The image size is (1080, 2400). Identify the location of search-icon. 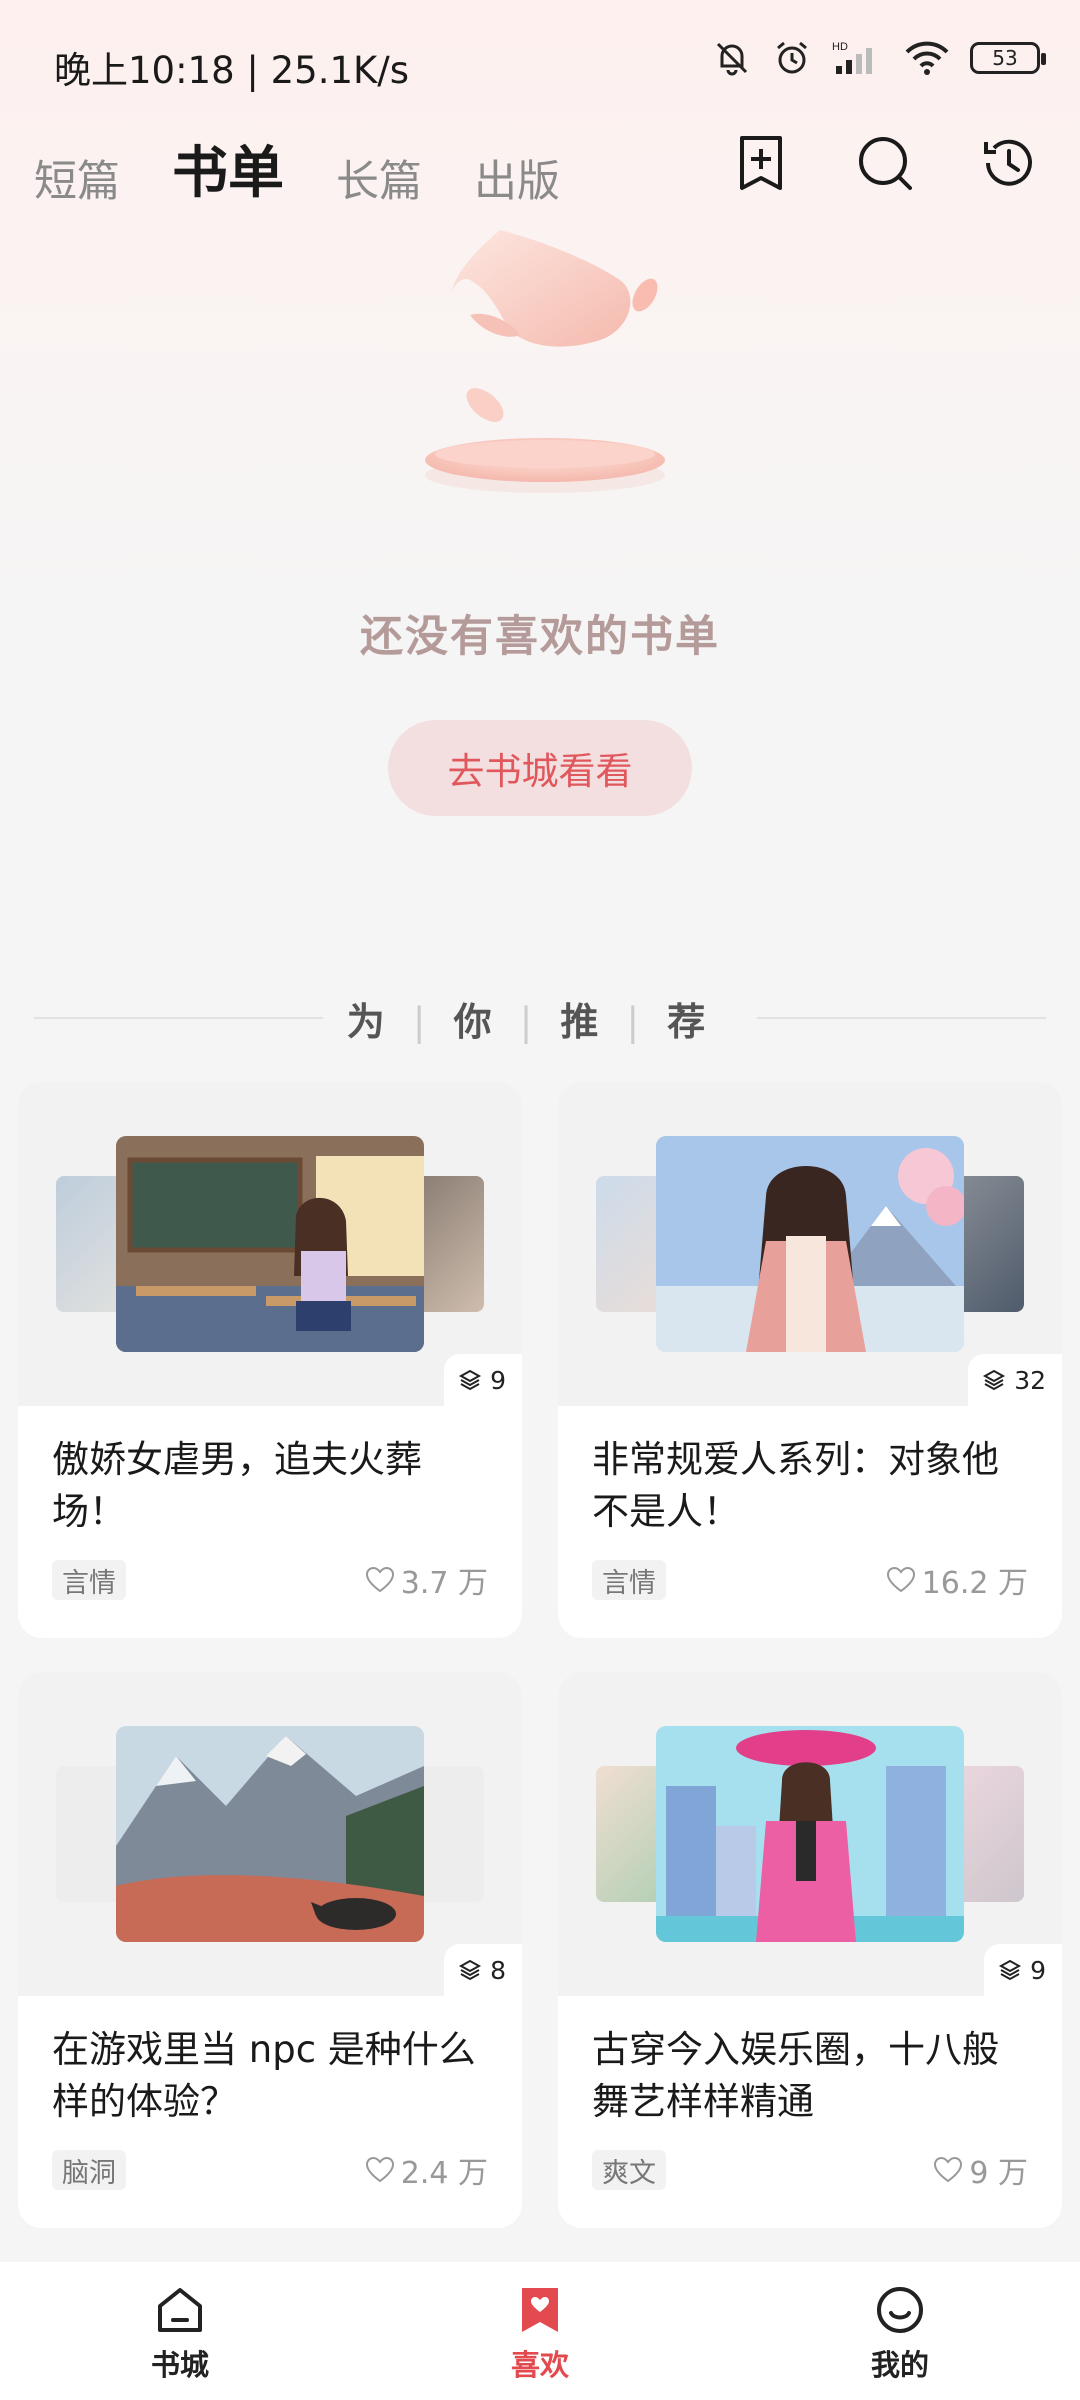
(885, 163).